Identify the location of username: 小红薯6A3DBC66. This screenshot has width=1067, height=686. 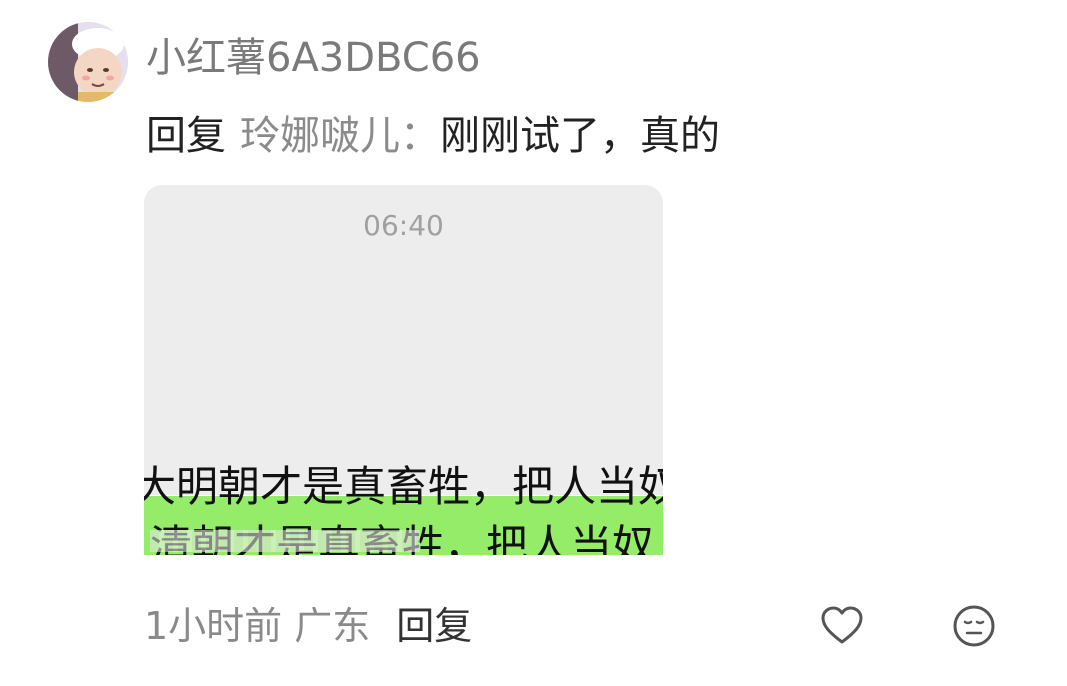
(313, 58).